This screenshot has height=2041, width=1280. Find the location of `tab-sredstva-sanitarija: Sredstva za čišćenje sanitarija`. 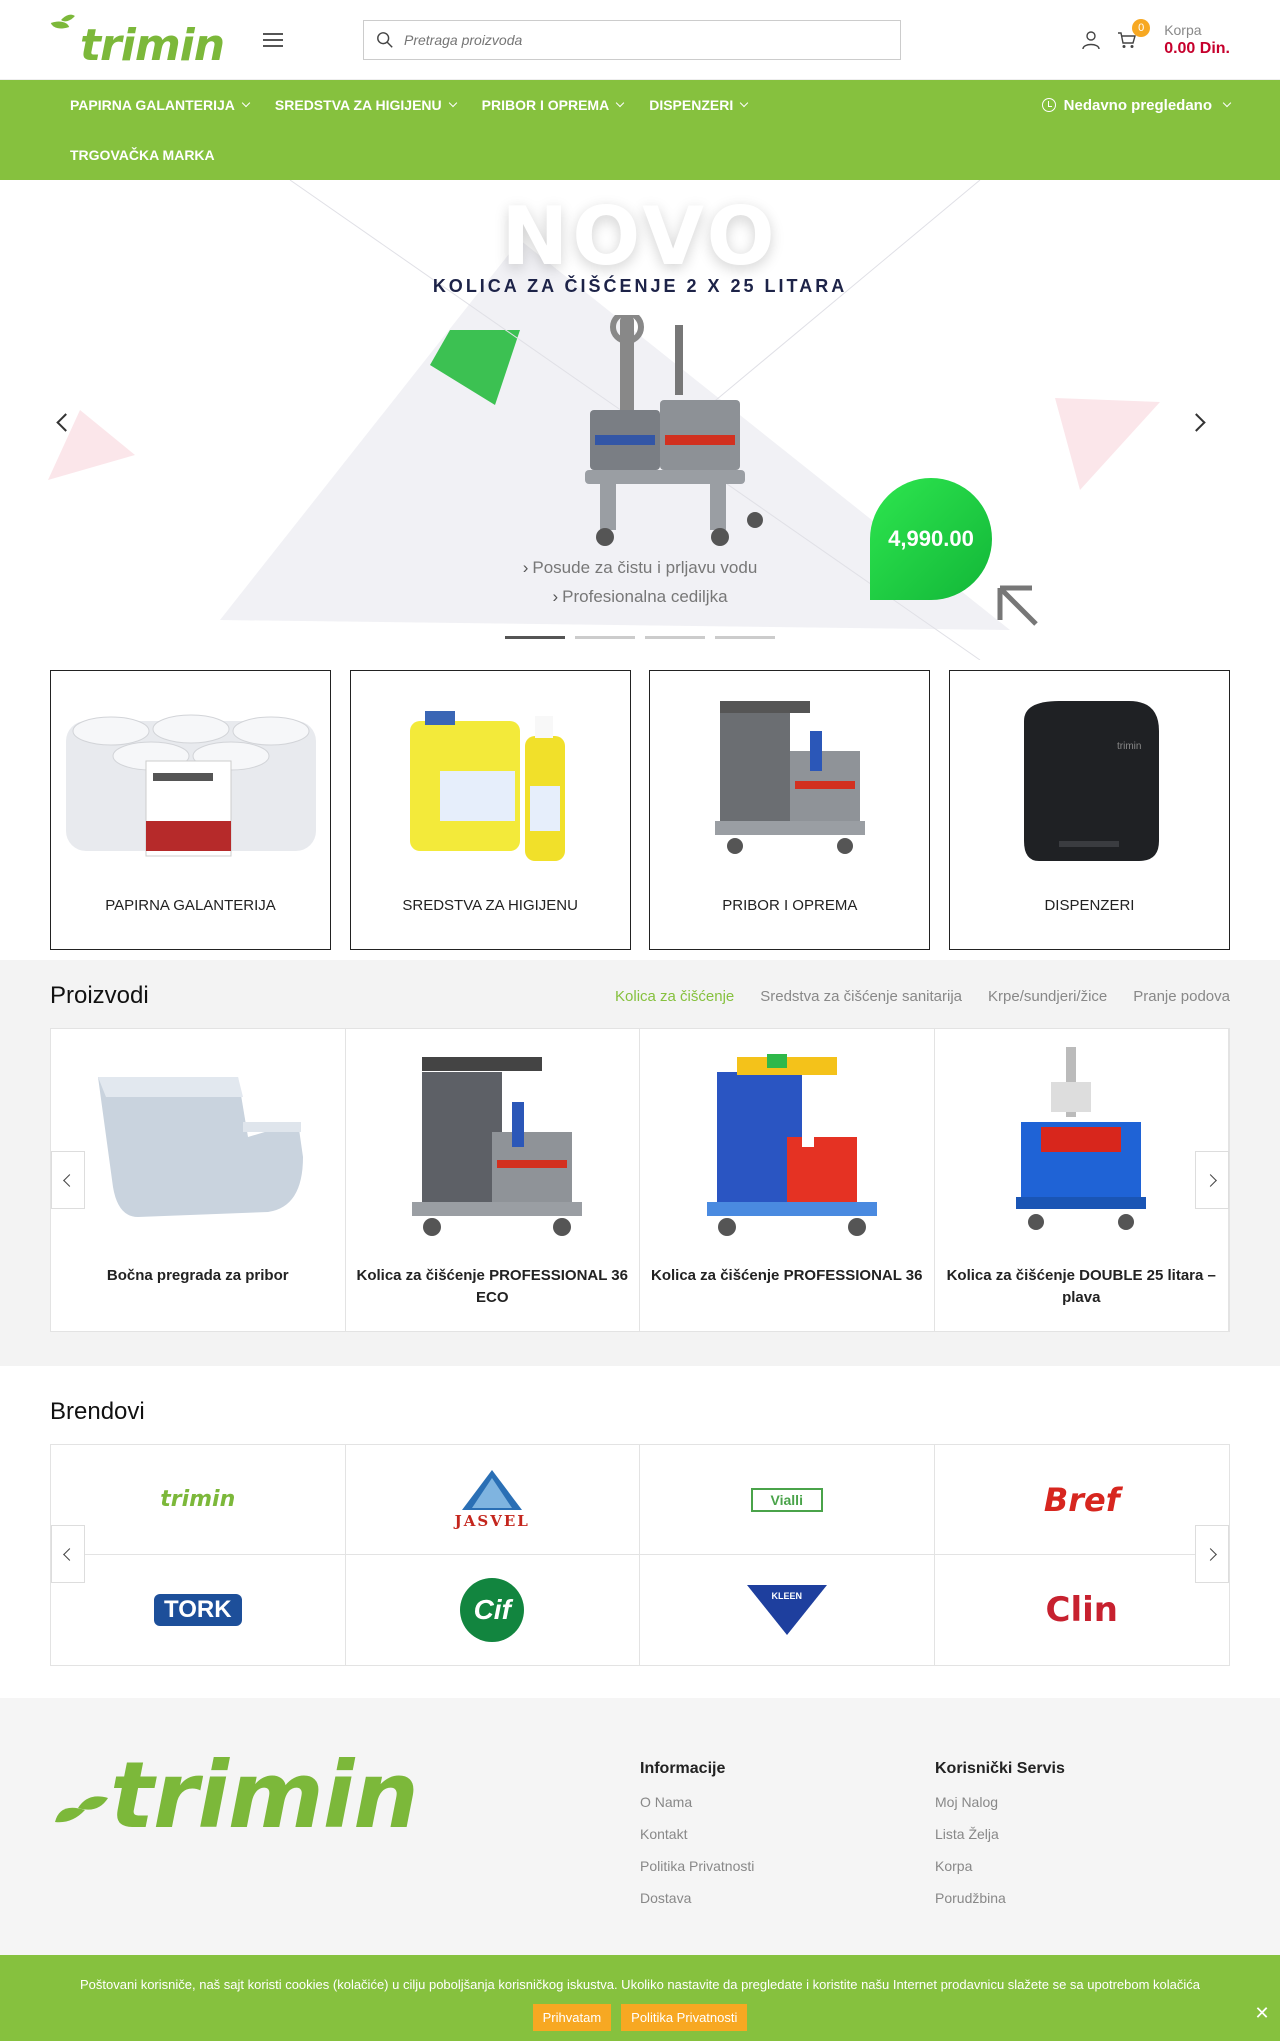

tab-sredstva-sanitarija: Sredstva za čišćenje sanitarija is located at coordinates (861, 996).